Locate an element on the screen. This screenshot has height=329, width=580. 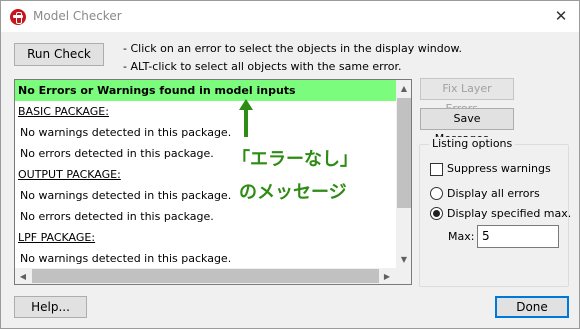
scroll-left-icon: ◀ is located at coordinates (23, 276).